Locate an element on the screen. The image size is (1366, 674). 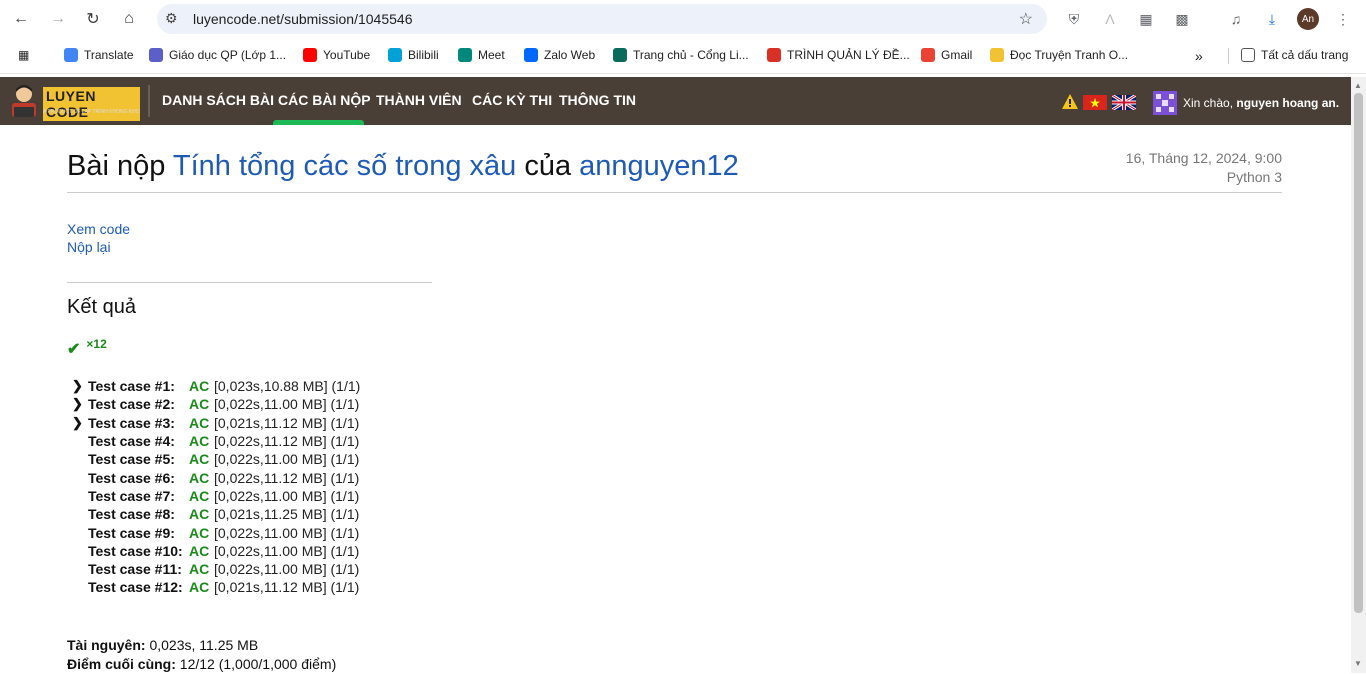
media-control-icon: ♫ is located at coordinates (1236, 19).